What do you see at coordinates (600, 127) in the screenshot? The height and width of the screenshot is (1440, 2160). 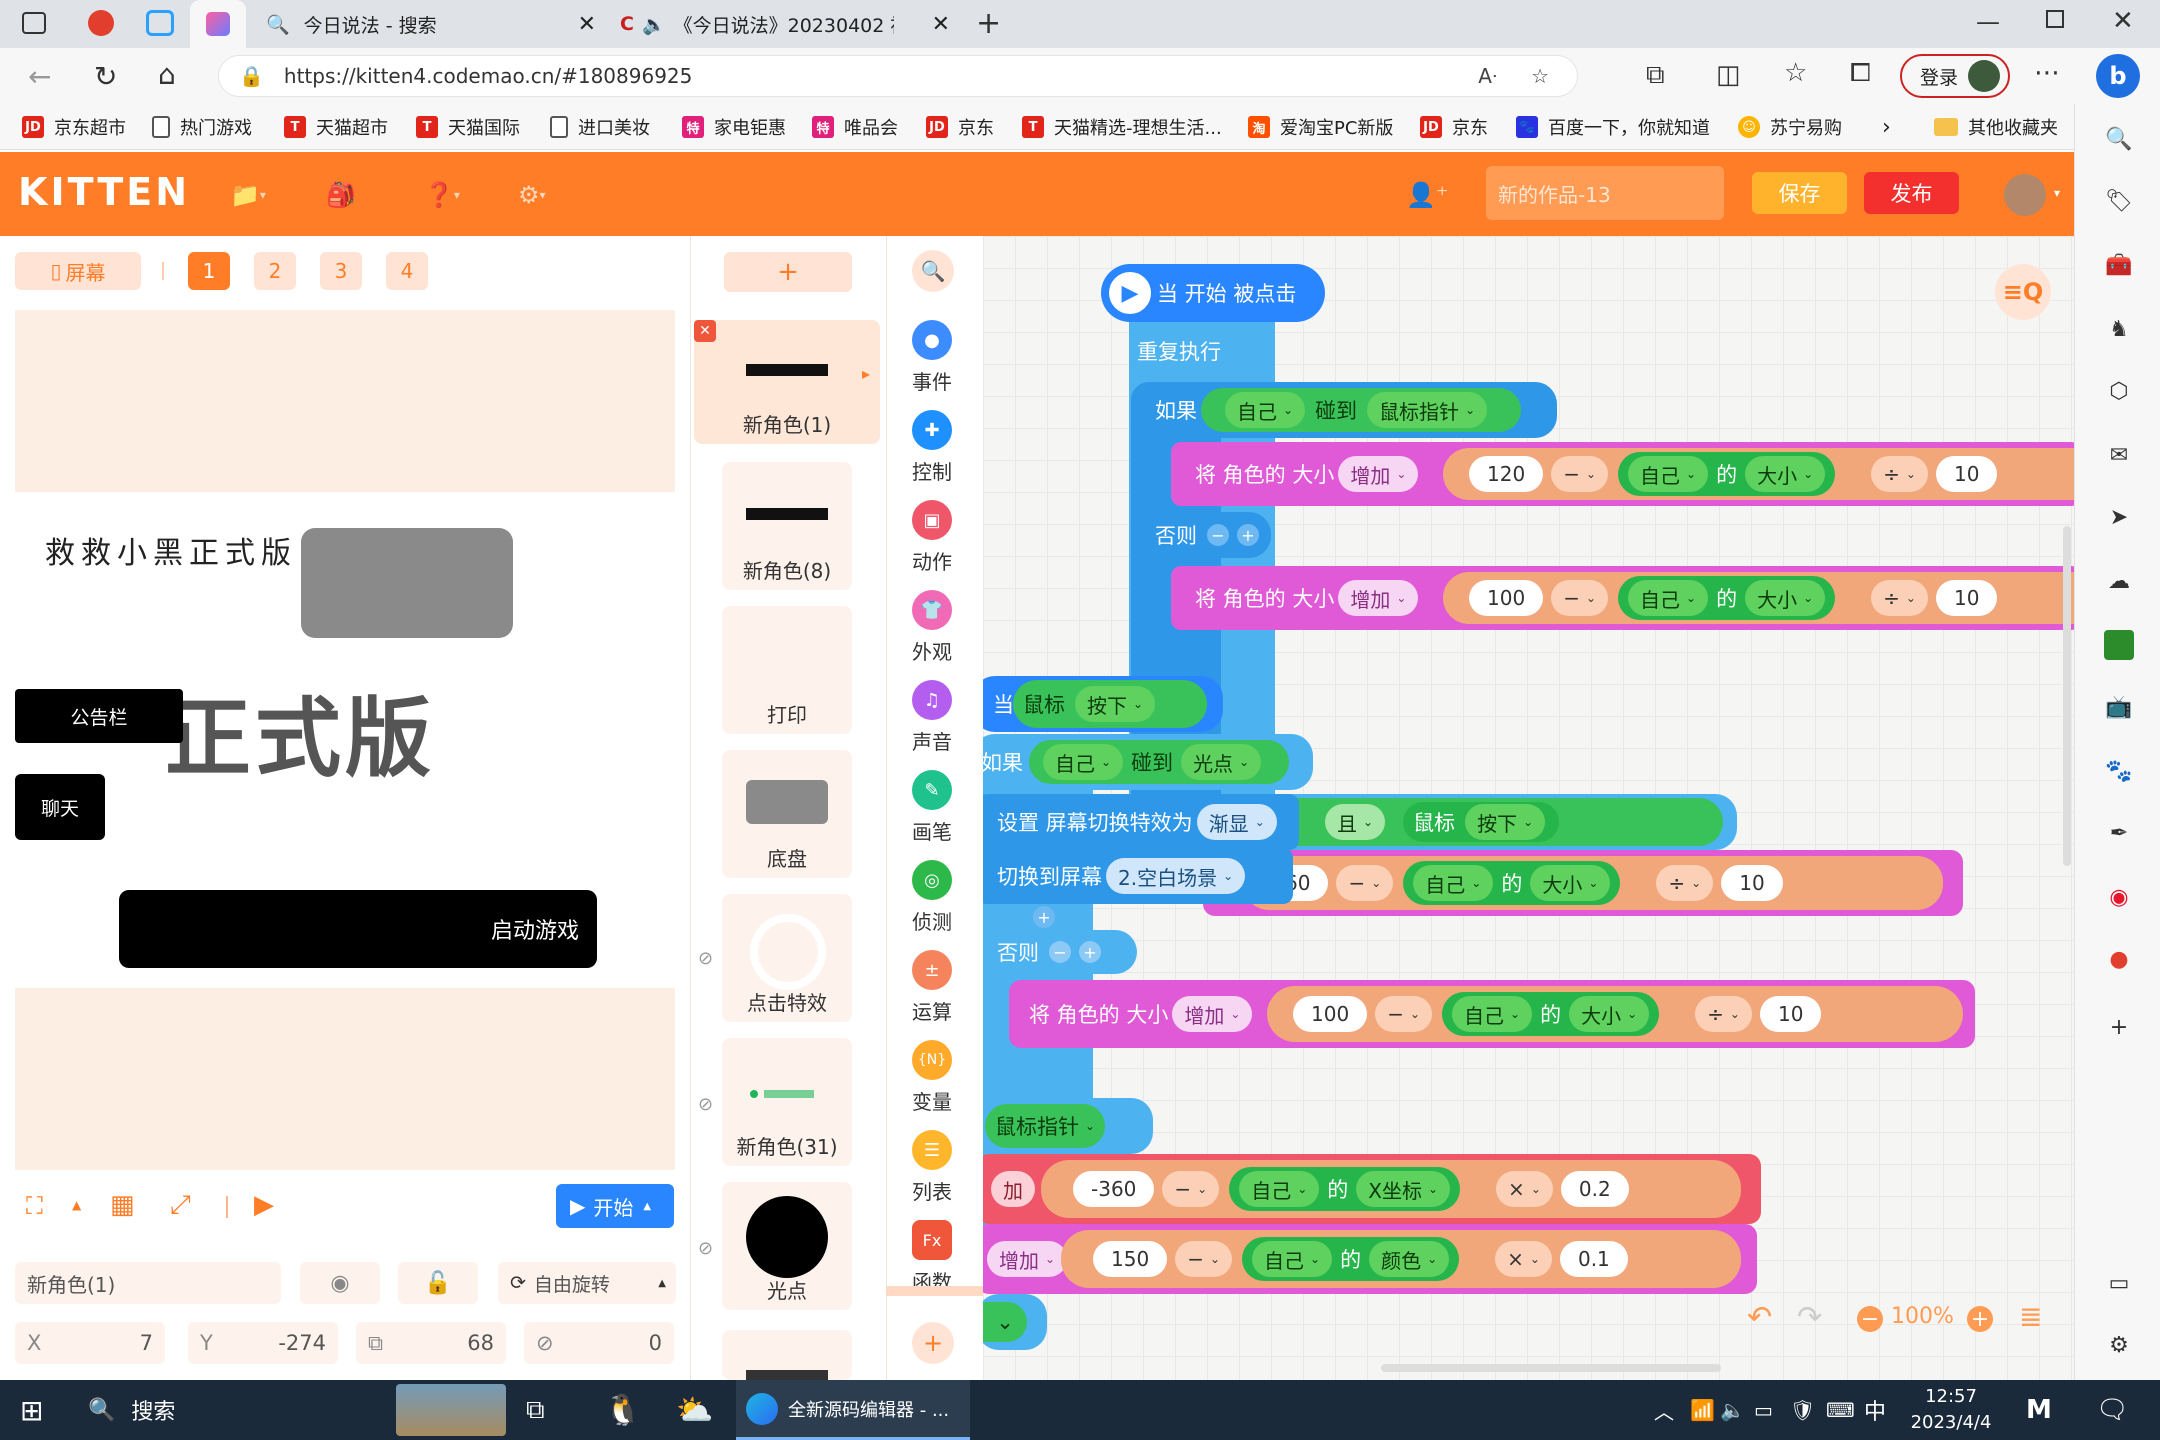 I see `bookmark-item: 进口美妆` at bounding box center [600, 127].